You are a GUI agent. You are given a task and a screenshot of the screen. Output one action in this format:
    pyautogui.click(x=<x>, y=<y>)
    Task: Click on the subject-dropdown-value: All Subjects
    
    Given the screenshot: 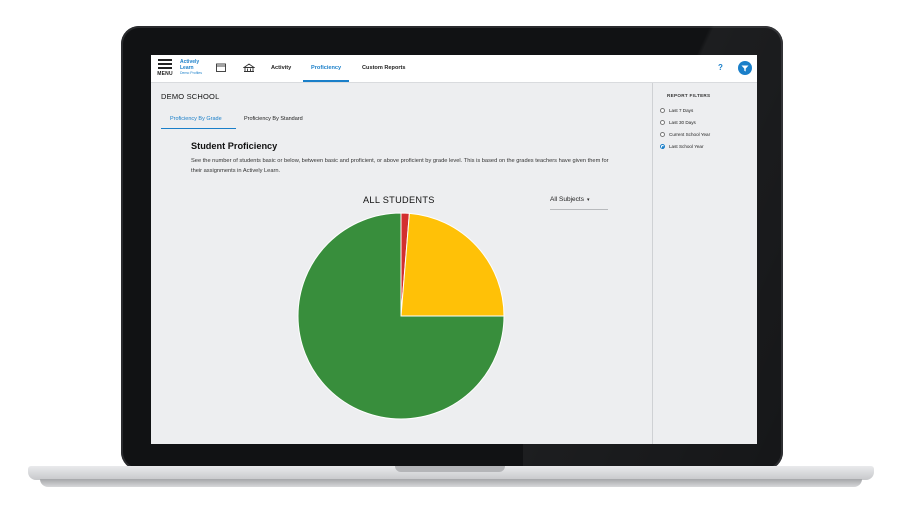 What is the action you would take?
    pyautogui.click(x=567, y=199)
    